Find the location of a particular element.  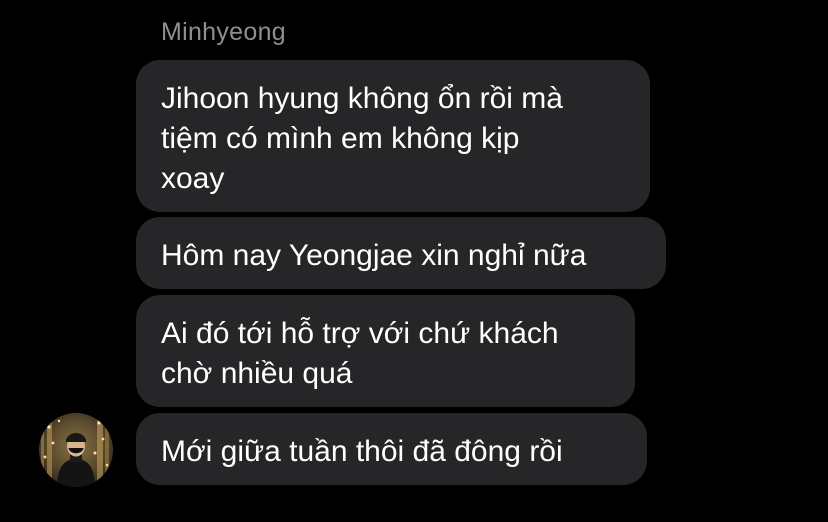

message-text-line: Hôm nay Yeongjae xin nghỉ nữa is located at coordinates (374, 255).